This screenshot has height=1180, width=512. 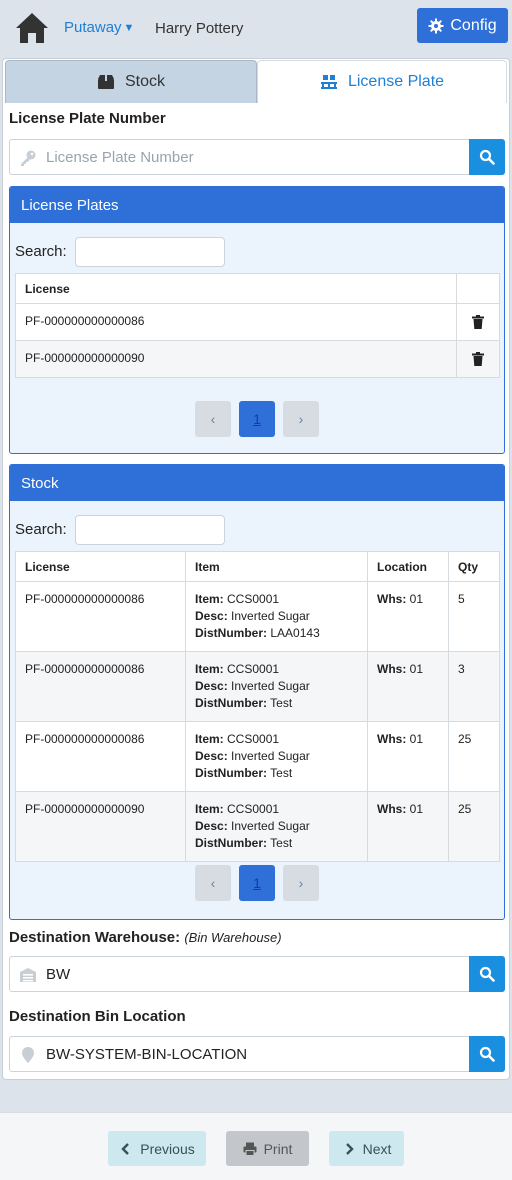 What do you see at coordinates (478, 288) in the screenshot?
I see `column-header-actions` at bounding box center [478, 288].